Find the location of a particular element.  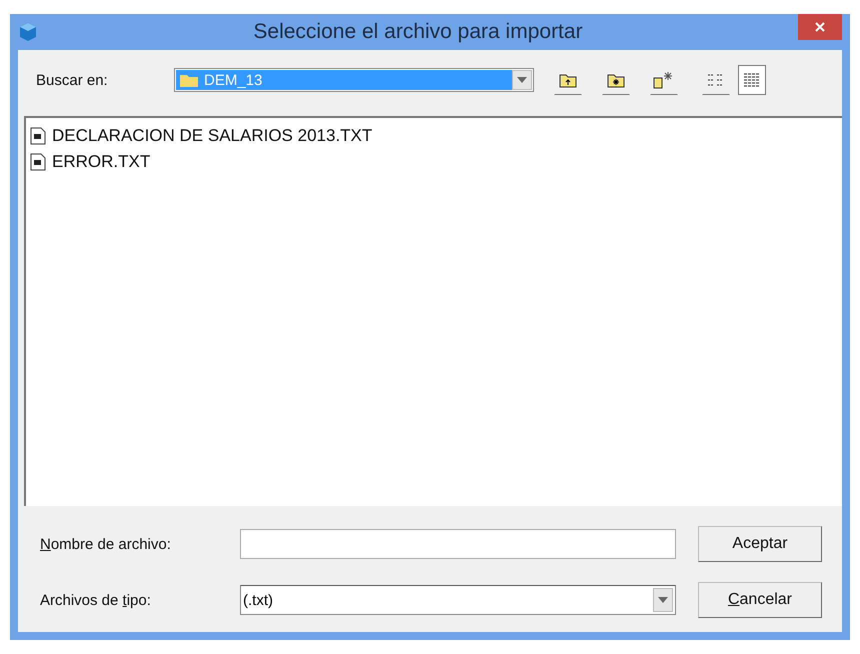

file-name: DECLARACION DE SALARIOS 2013.TXT is located at coordinates (212, 136).